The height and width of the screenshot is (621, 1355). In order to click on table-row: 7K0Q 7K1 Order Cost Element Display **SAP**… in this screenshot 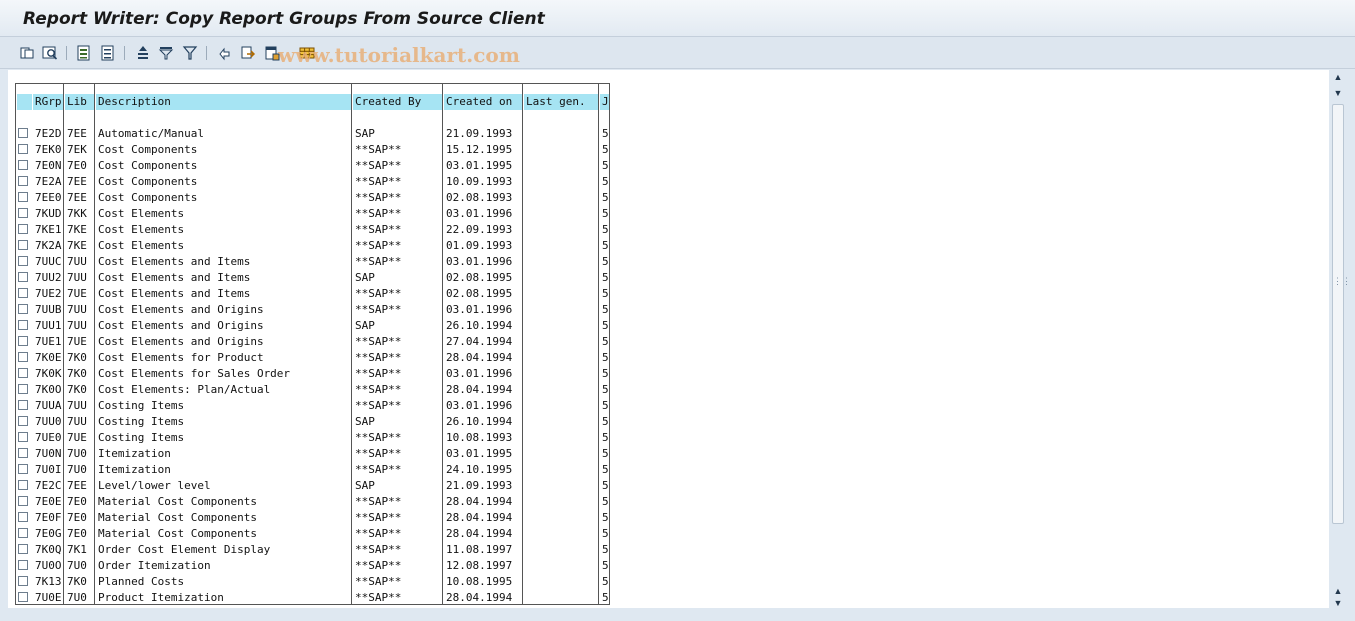, I will do `click(312, 550)`.